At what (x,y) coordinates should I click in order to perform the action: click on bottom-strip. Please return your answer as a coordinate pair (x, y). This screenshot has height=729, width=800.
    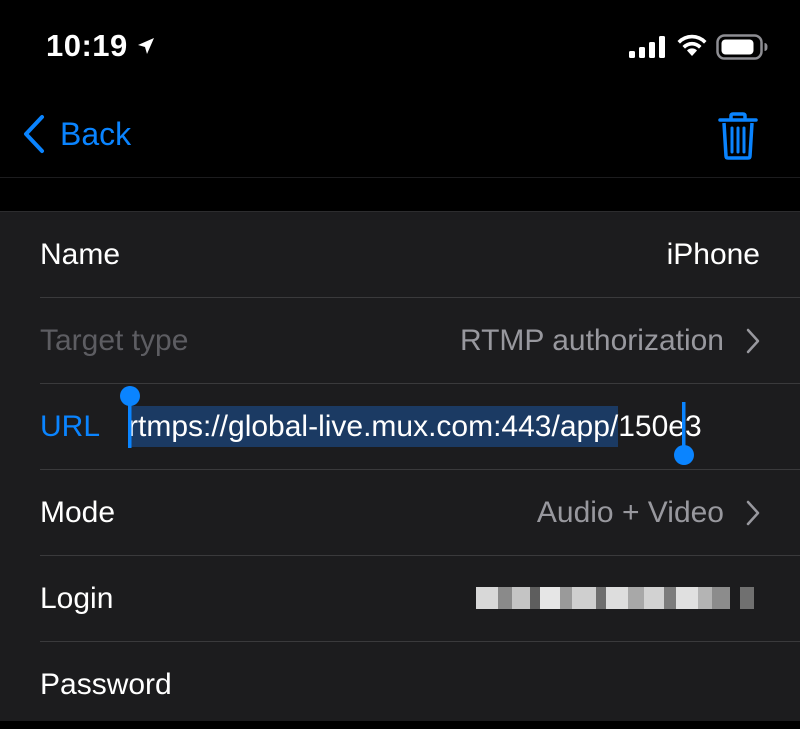
    Looking at the image, I should click on (400, 725).